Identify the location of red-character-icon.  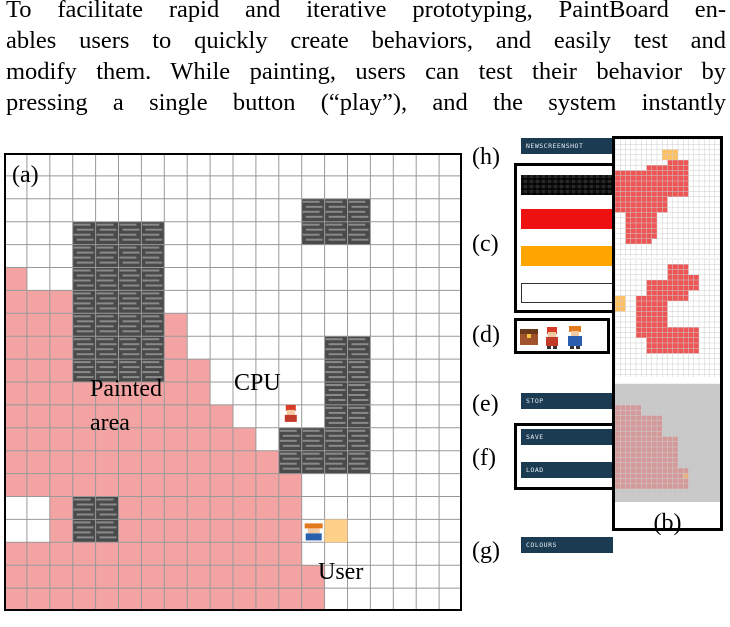
(552, 338).